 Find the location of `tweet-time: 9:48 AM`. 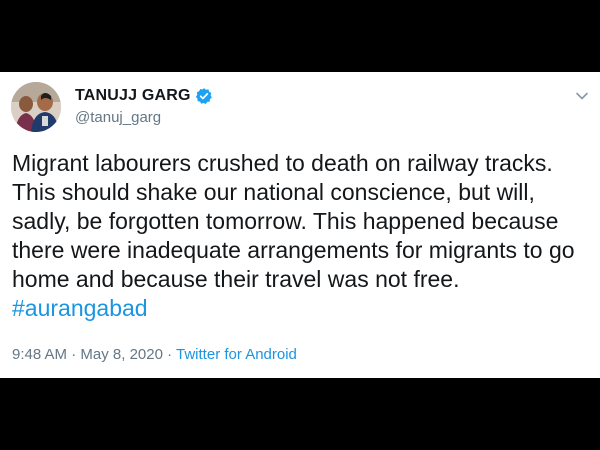

tweet-time: 9:48 AM is located at coordinates (39, 354).